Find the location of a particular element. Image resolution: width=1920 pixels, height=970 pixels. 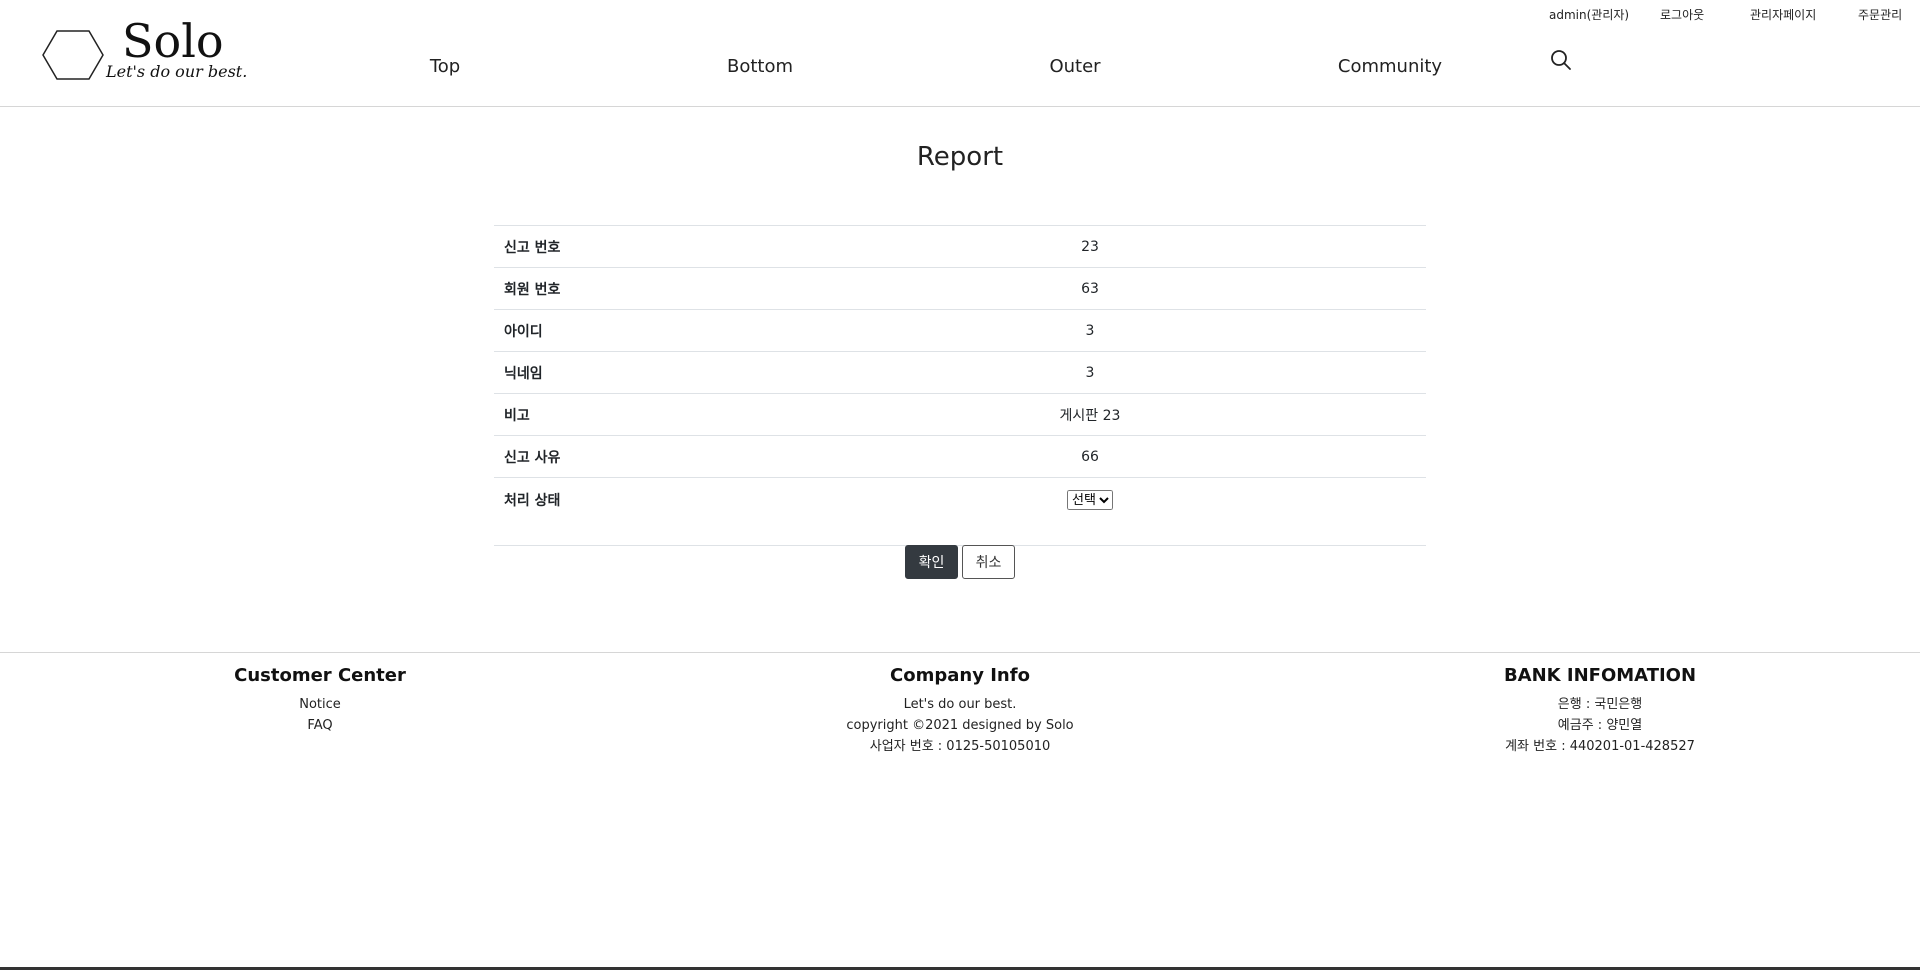

table-row: 신고 사유 66 is located at coordinates (960, 456).